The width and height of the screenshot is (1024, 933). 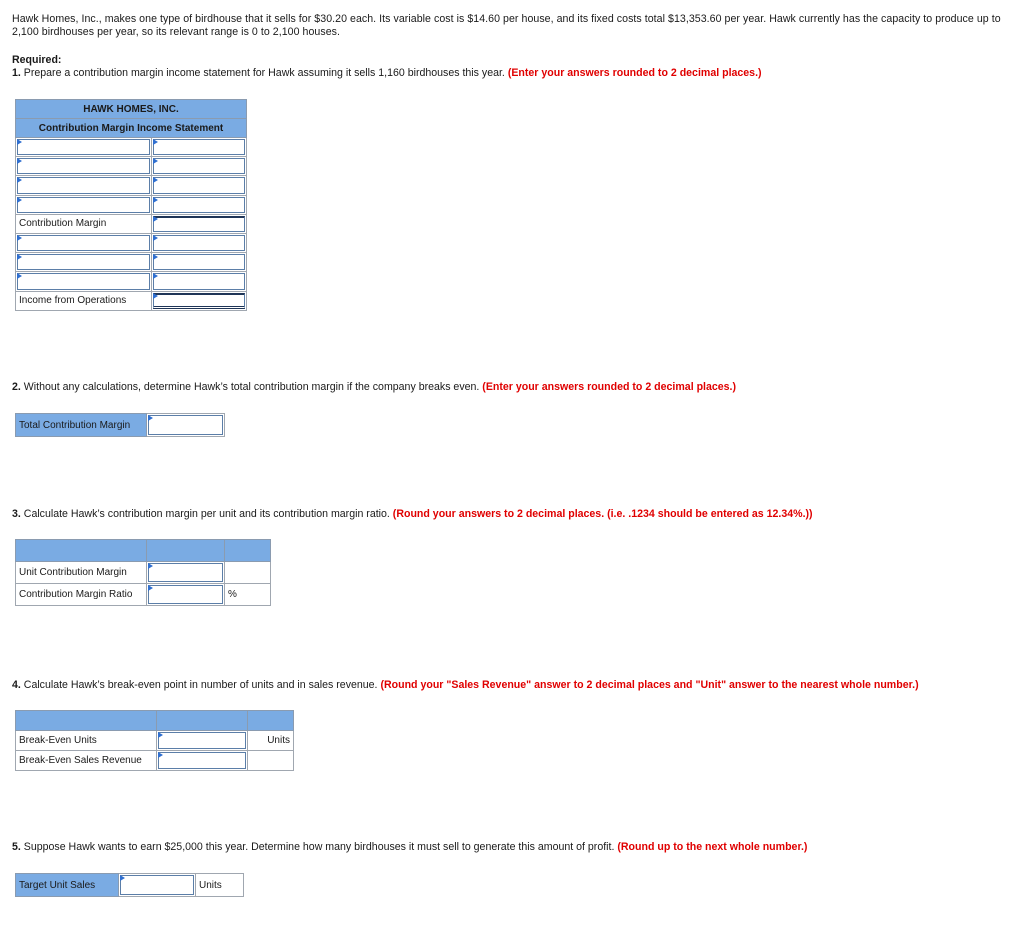 What do you see at coordinates (81, 594) in the screenshot?
I see `contribution-margin-ratio-label: Contribution Margin Ratio` at bounding box center [81, 594].